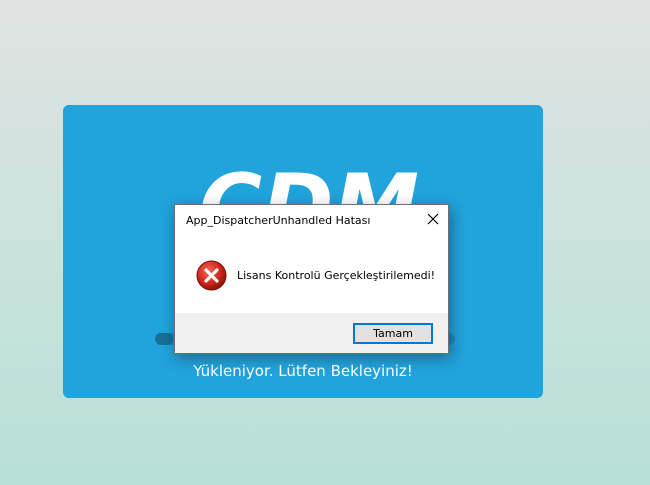 This screenshot has height=485, width=650. What do you see at coordinates (303, 371) in the screenshot?
I see `loading-text: Yükleniyor. Lütfen Bekleyiniz!` at bounding box center [303, 371].